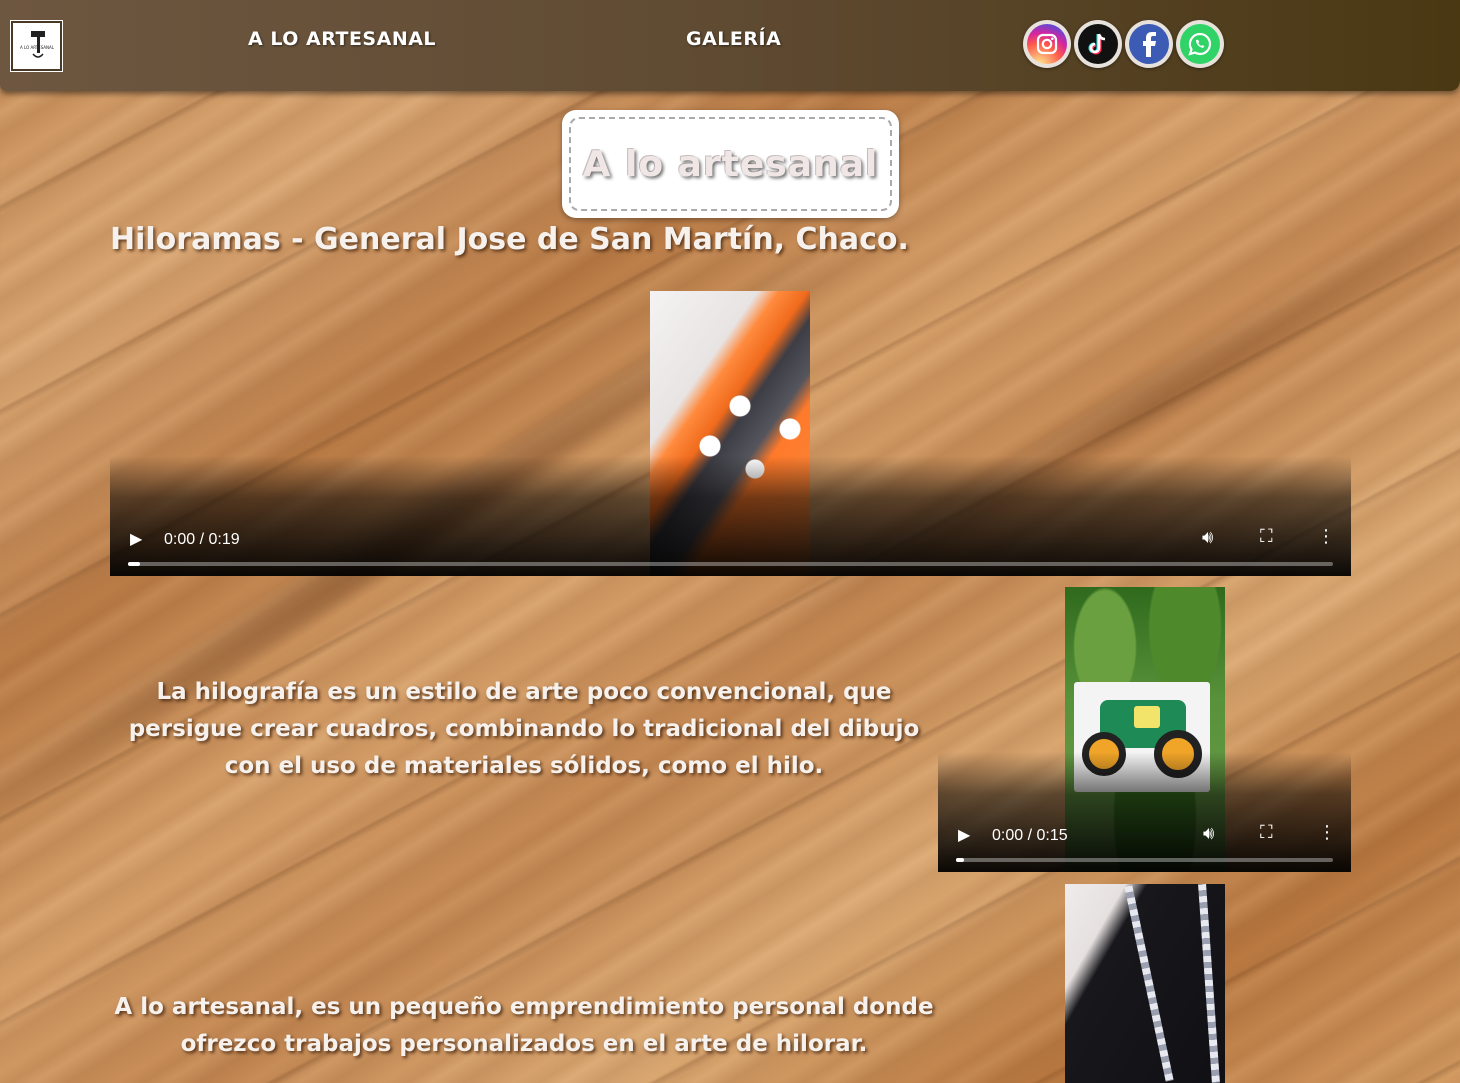 The image size is (1460, 1083). Describe the element at coordinates (1030, 835) in the screenshot. I see `video-time: 0:00 / 0:15` at that location.